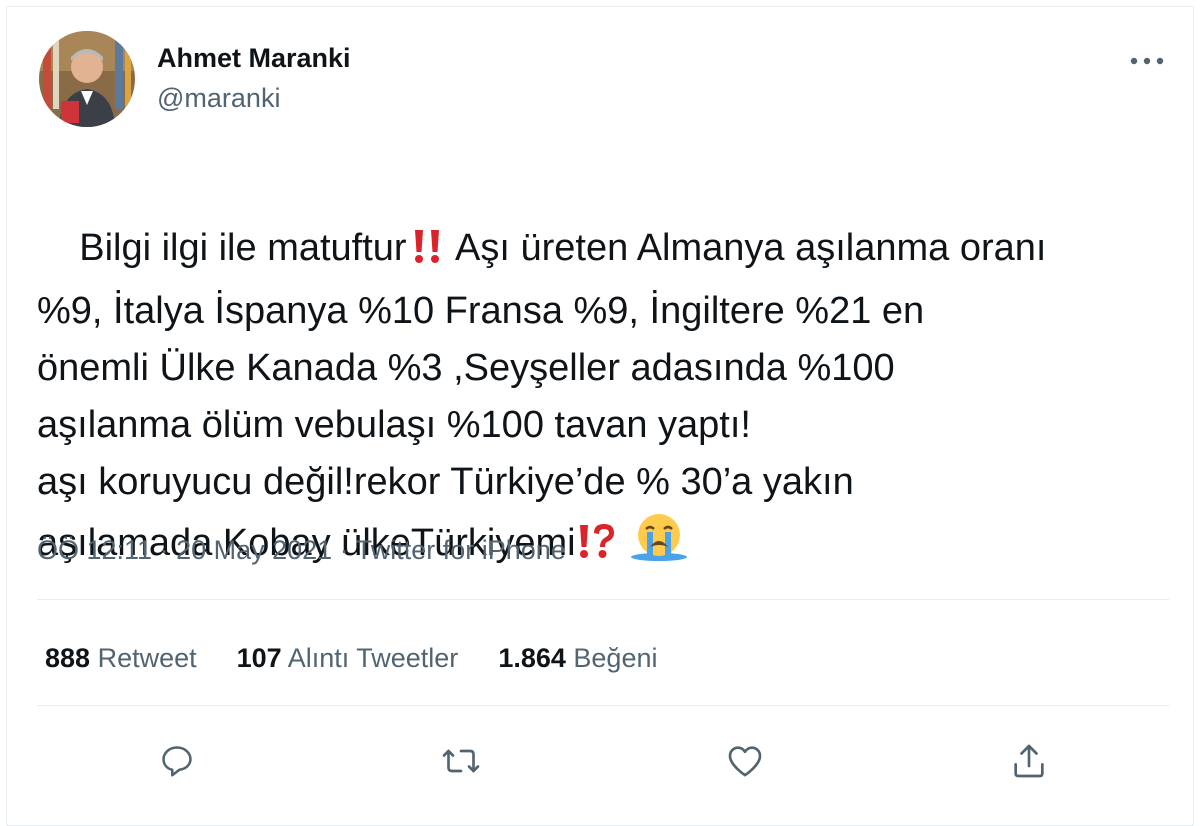 The width and height of the screenshot is (1202, 826). Describe the element at coordinates (601, 761) in the screenshot. I see `tweet-actions` at that location.